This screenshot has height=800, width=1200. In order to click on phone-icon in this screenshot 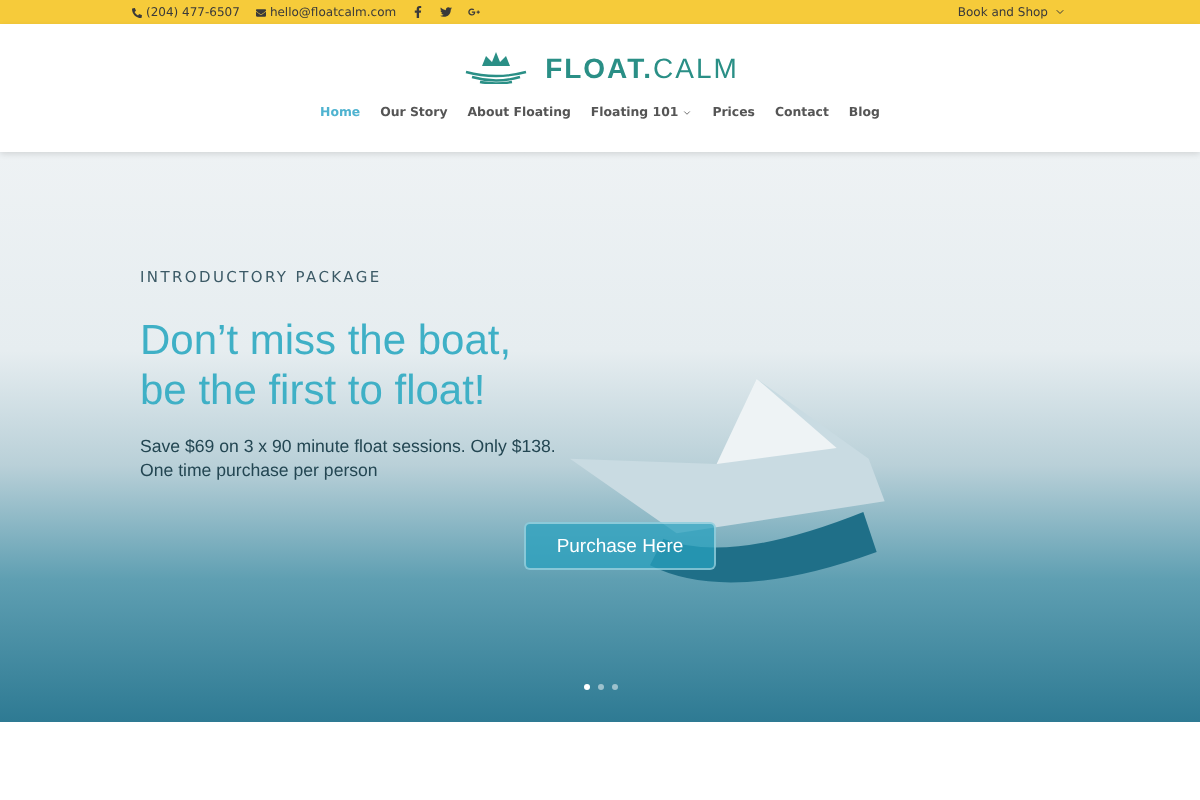, I will do `click(137, 12)`.